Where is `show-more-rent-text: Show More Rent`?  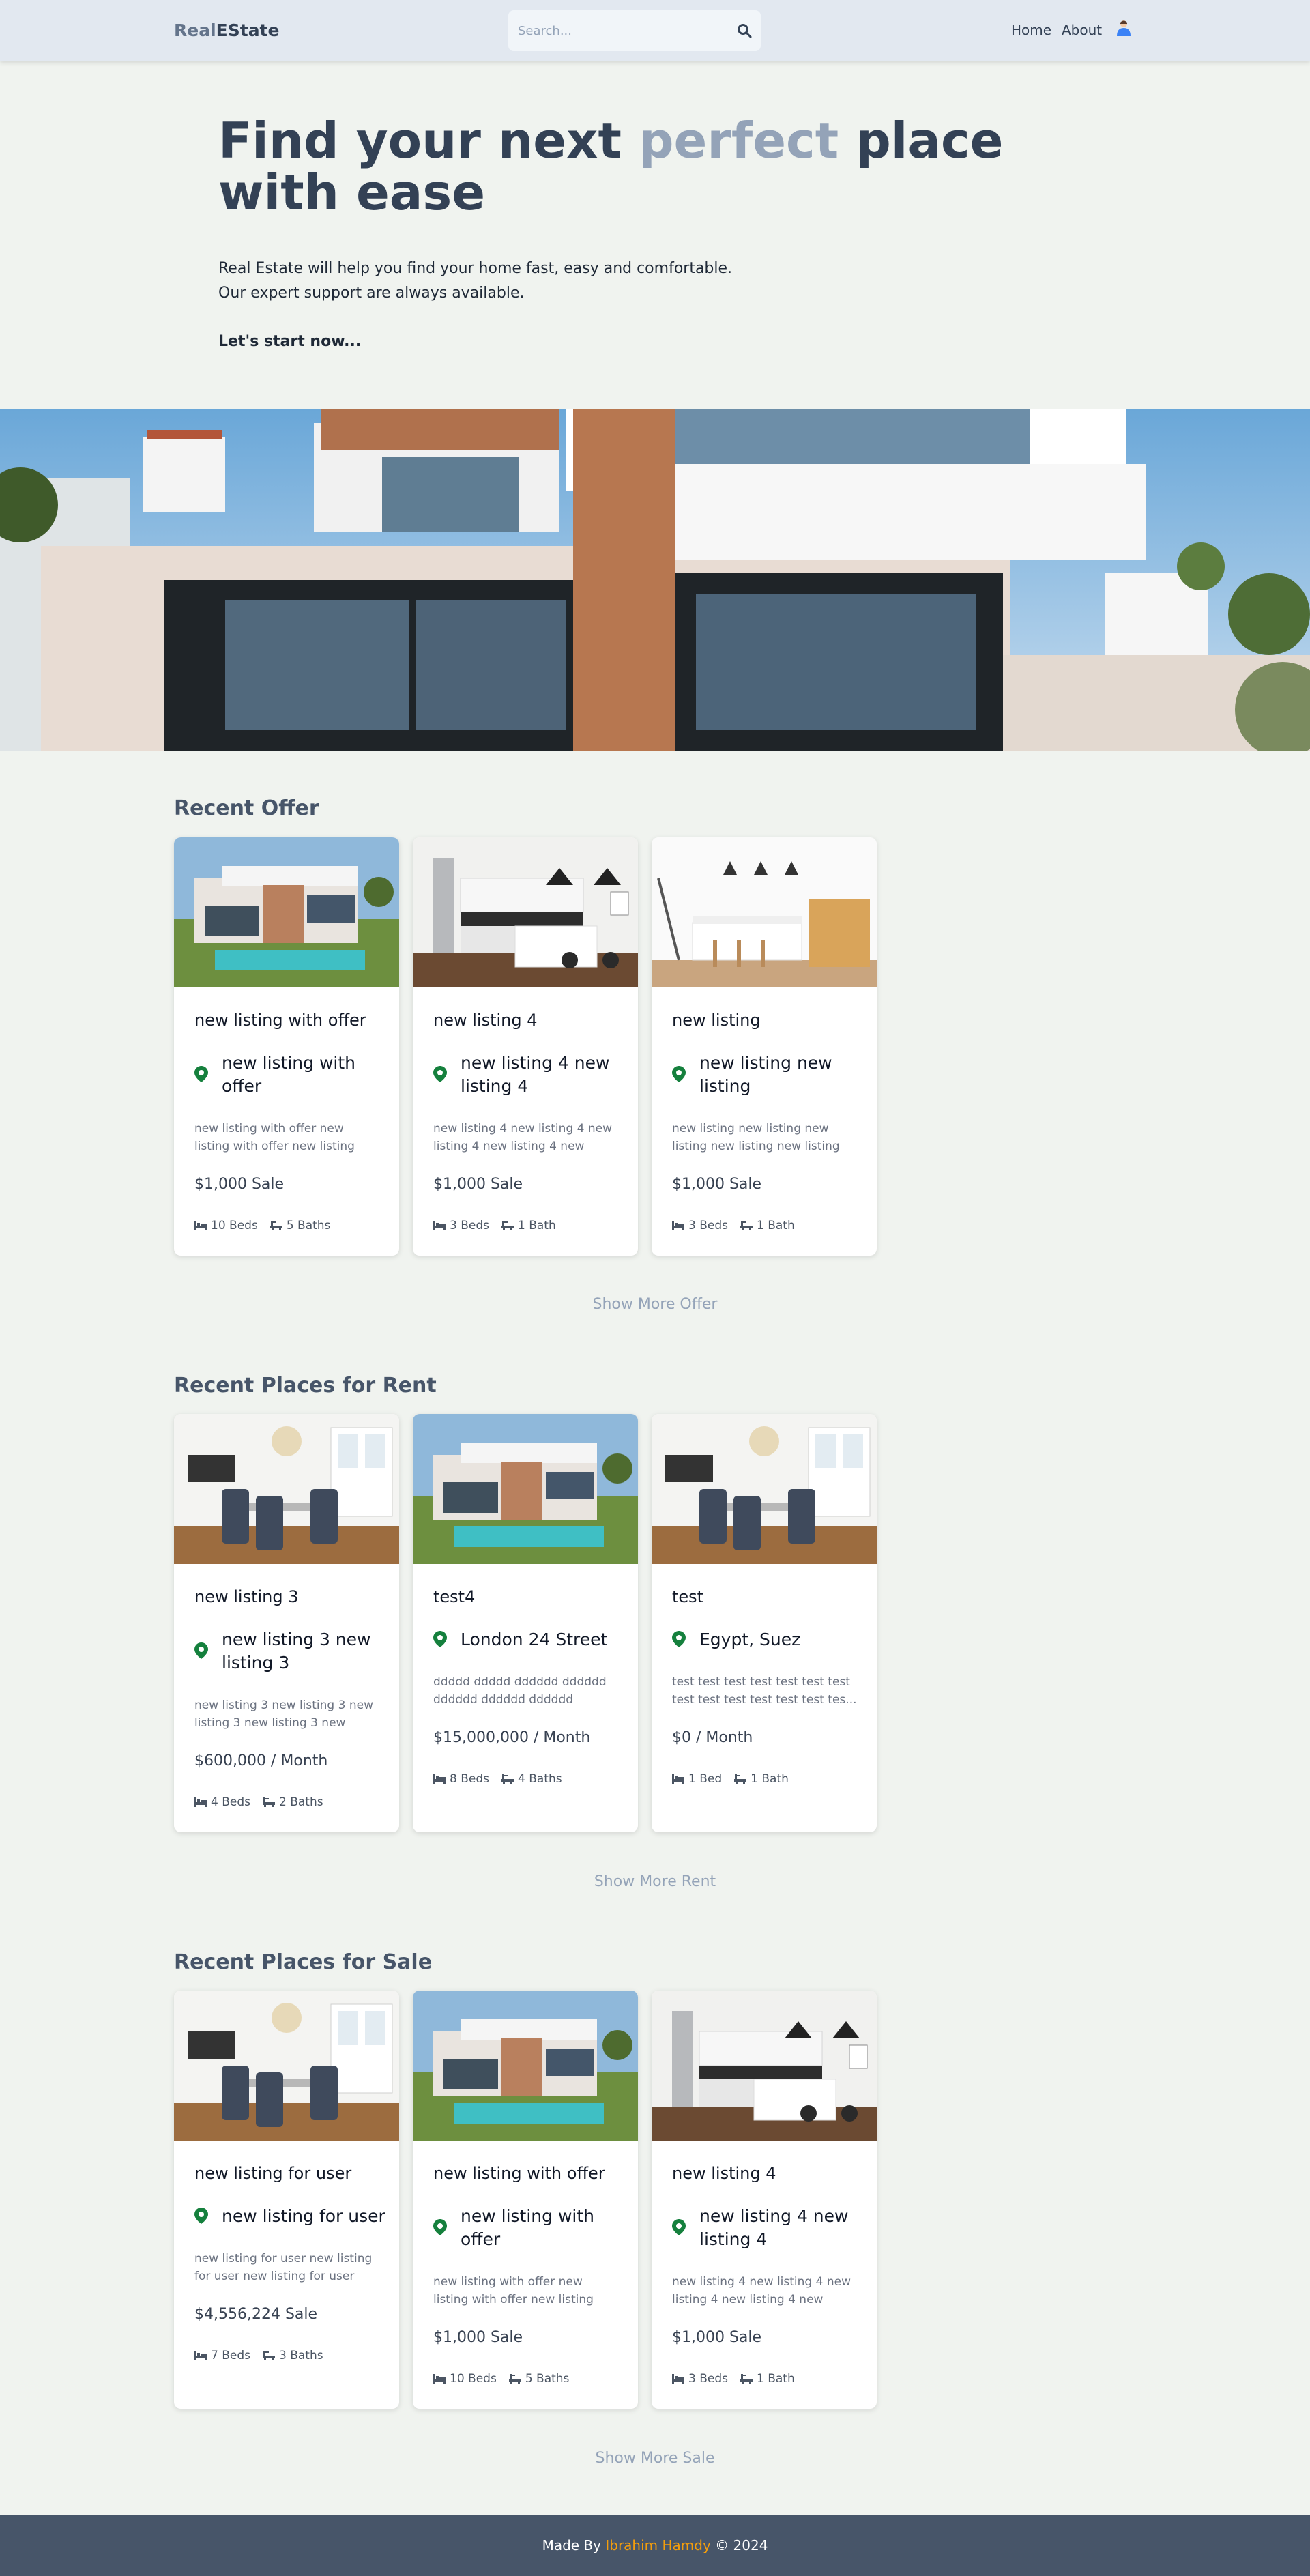 show-more-rent-text: Show More Rent is located at coordinates (655, 1881).